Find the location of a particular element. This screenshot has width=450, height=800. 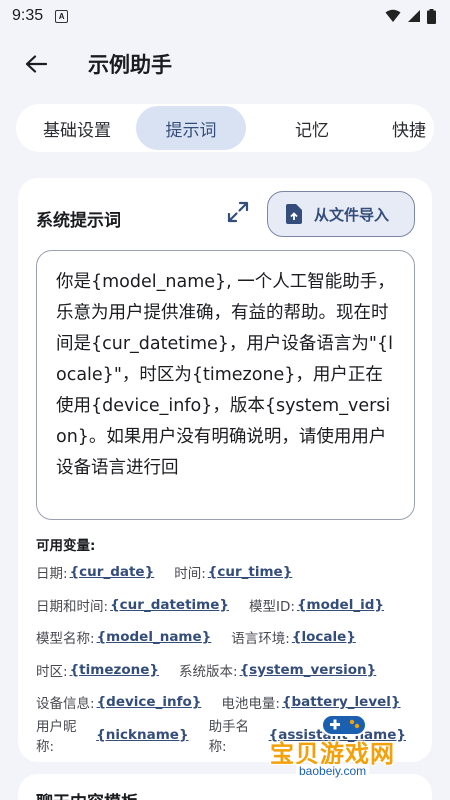

import-from-file-button: 从文件导入 is located at coordinates (341, 214).